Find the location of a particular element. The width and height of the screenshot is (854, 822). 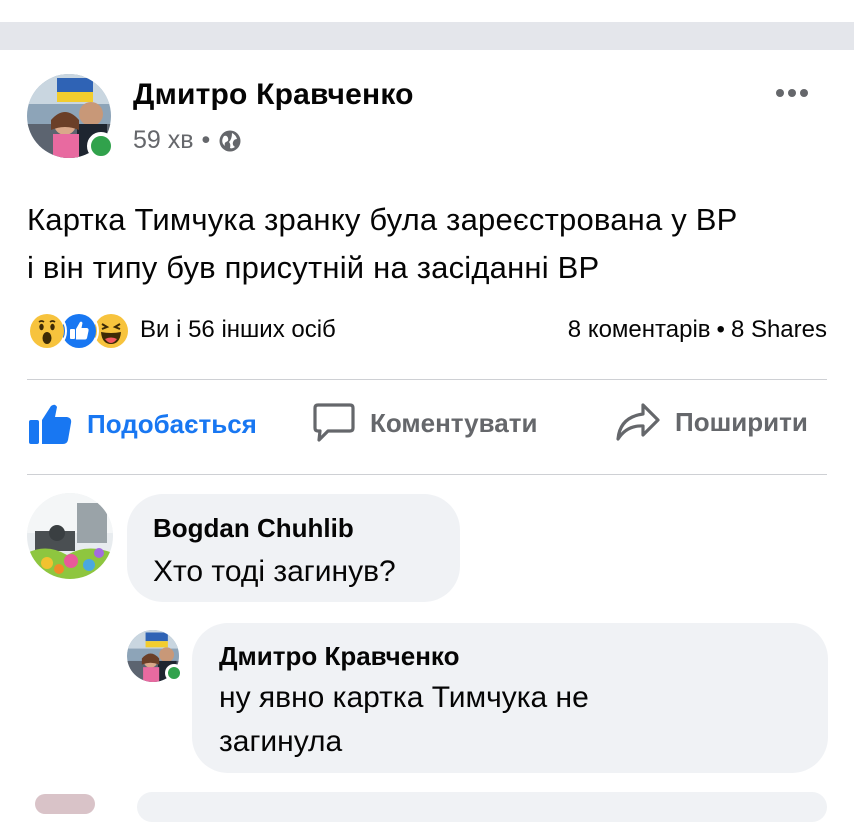

globe-icon is located at coordinates (230, 140).